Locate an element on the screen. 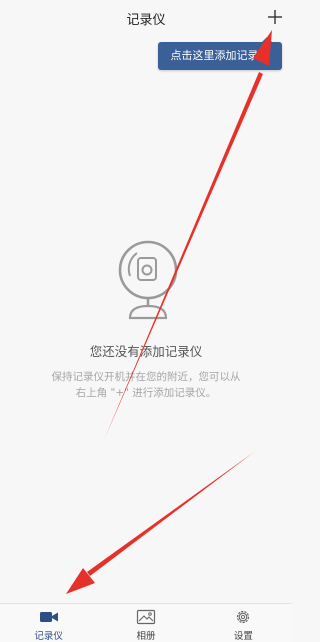 This screenshot has height=642, width=320. arrow-down-left is located at coordinates (170, 514).